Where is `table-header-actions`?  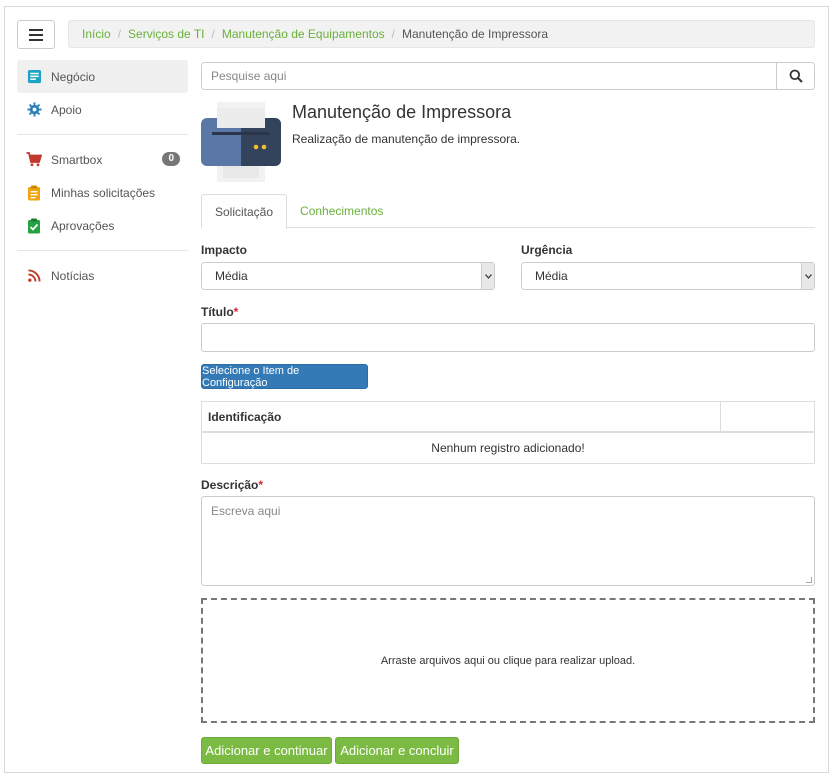
table-header-actions is located at coordinates (767, 416).